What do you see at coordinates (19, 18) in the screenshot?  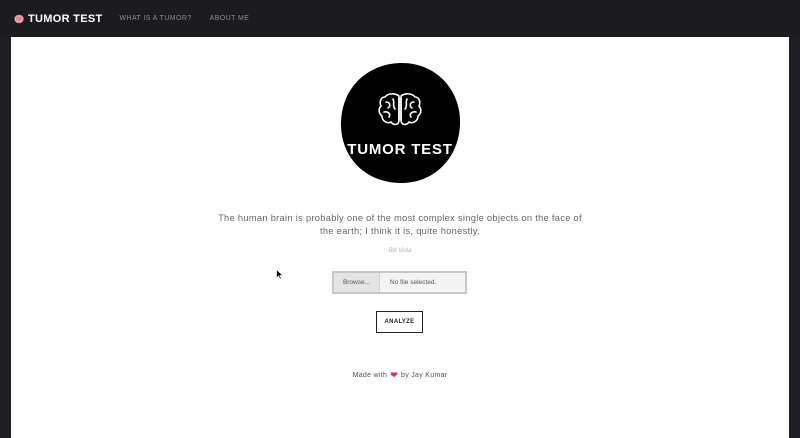 I see `brain-icon` at bounding box center [19, 18].